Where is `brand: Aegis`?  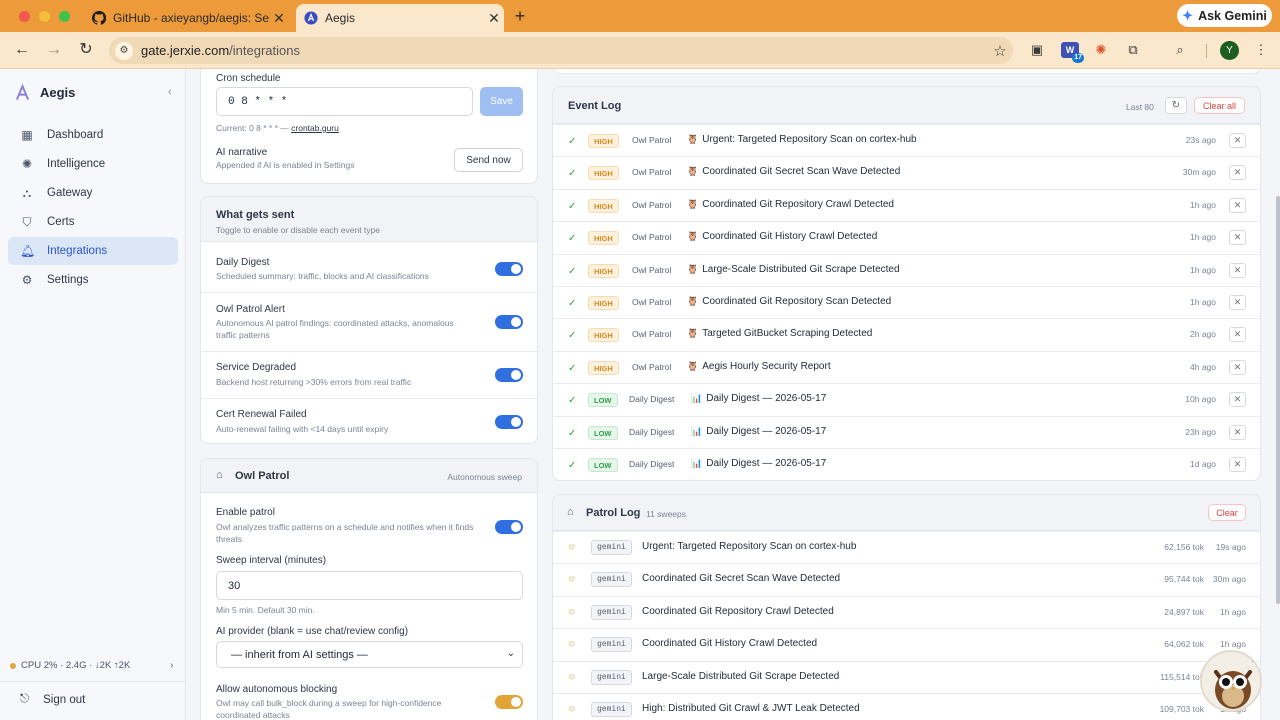
brand: Aegis is located at coordinates (44, 92).